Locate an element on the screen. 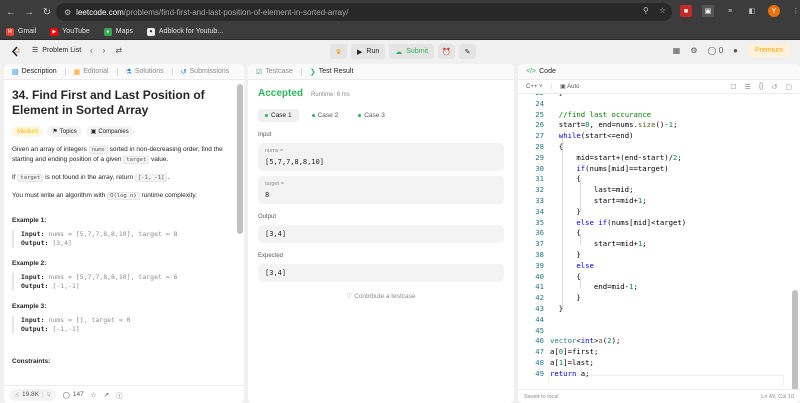 Image resolution: width=800 pixels, height=403 pixels. case-tab-1: Case 1 is located at coordinates (278, 115).